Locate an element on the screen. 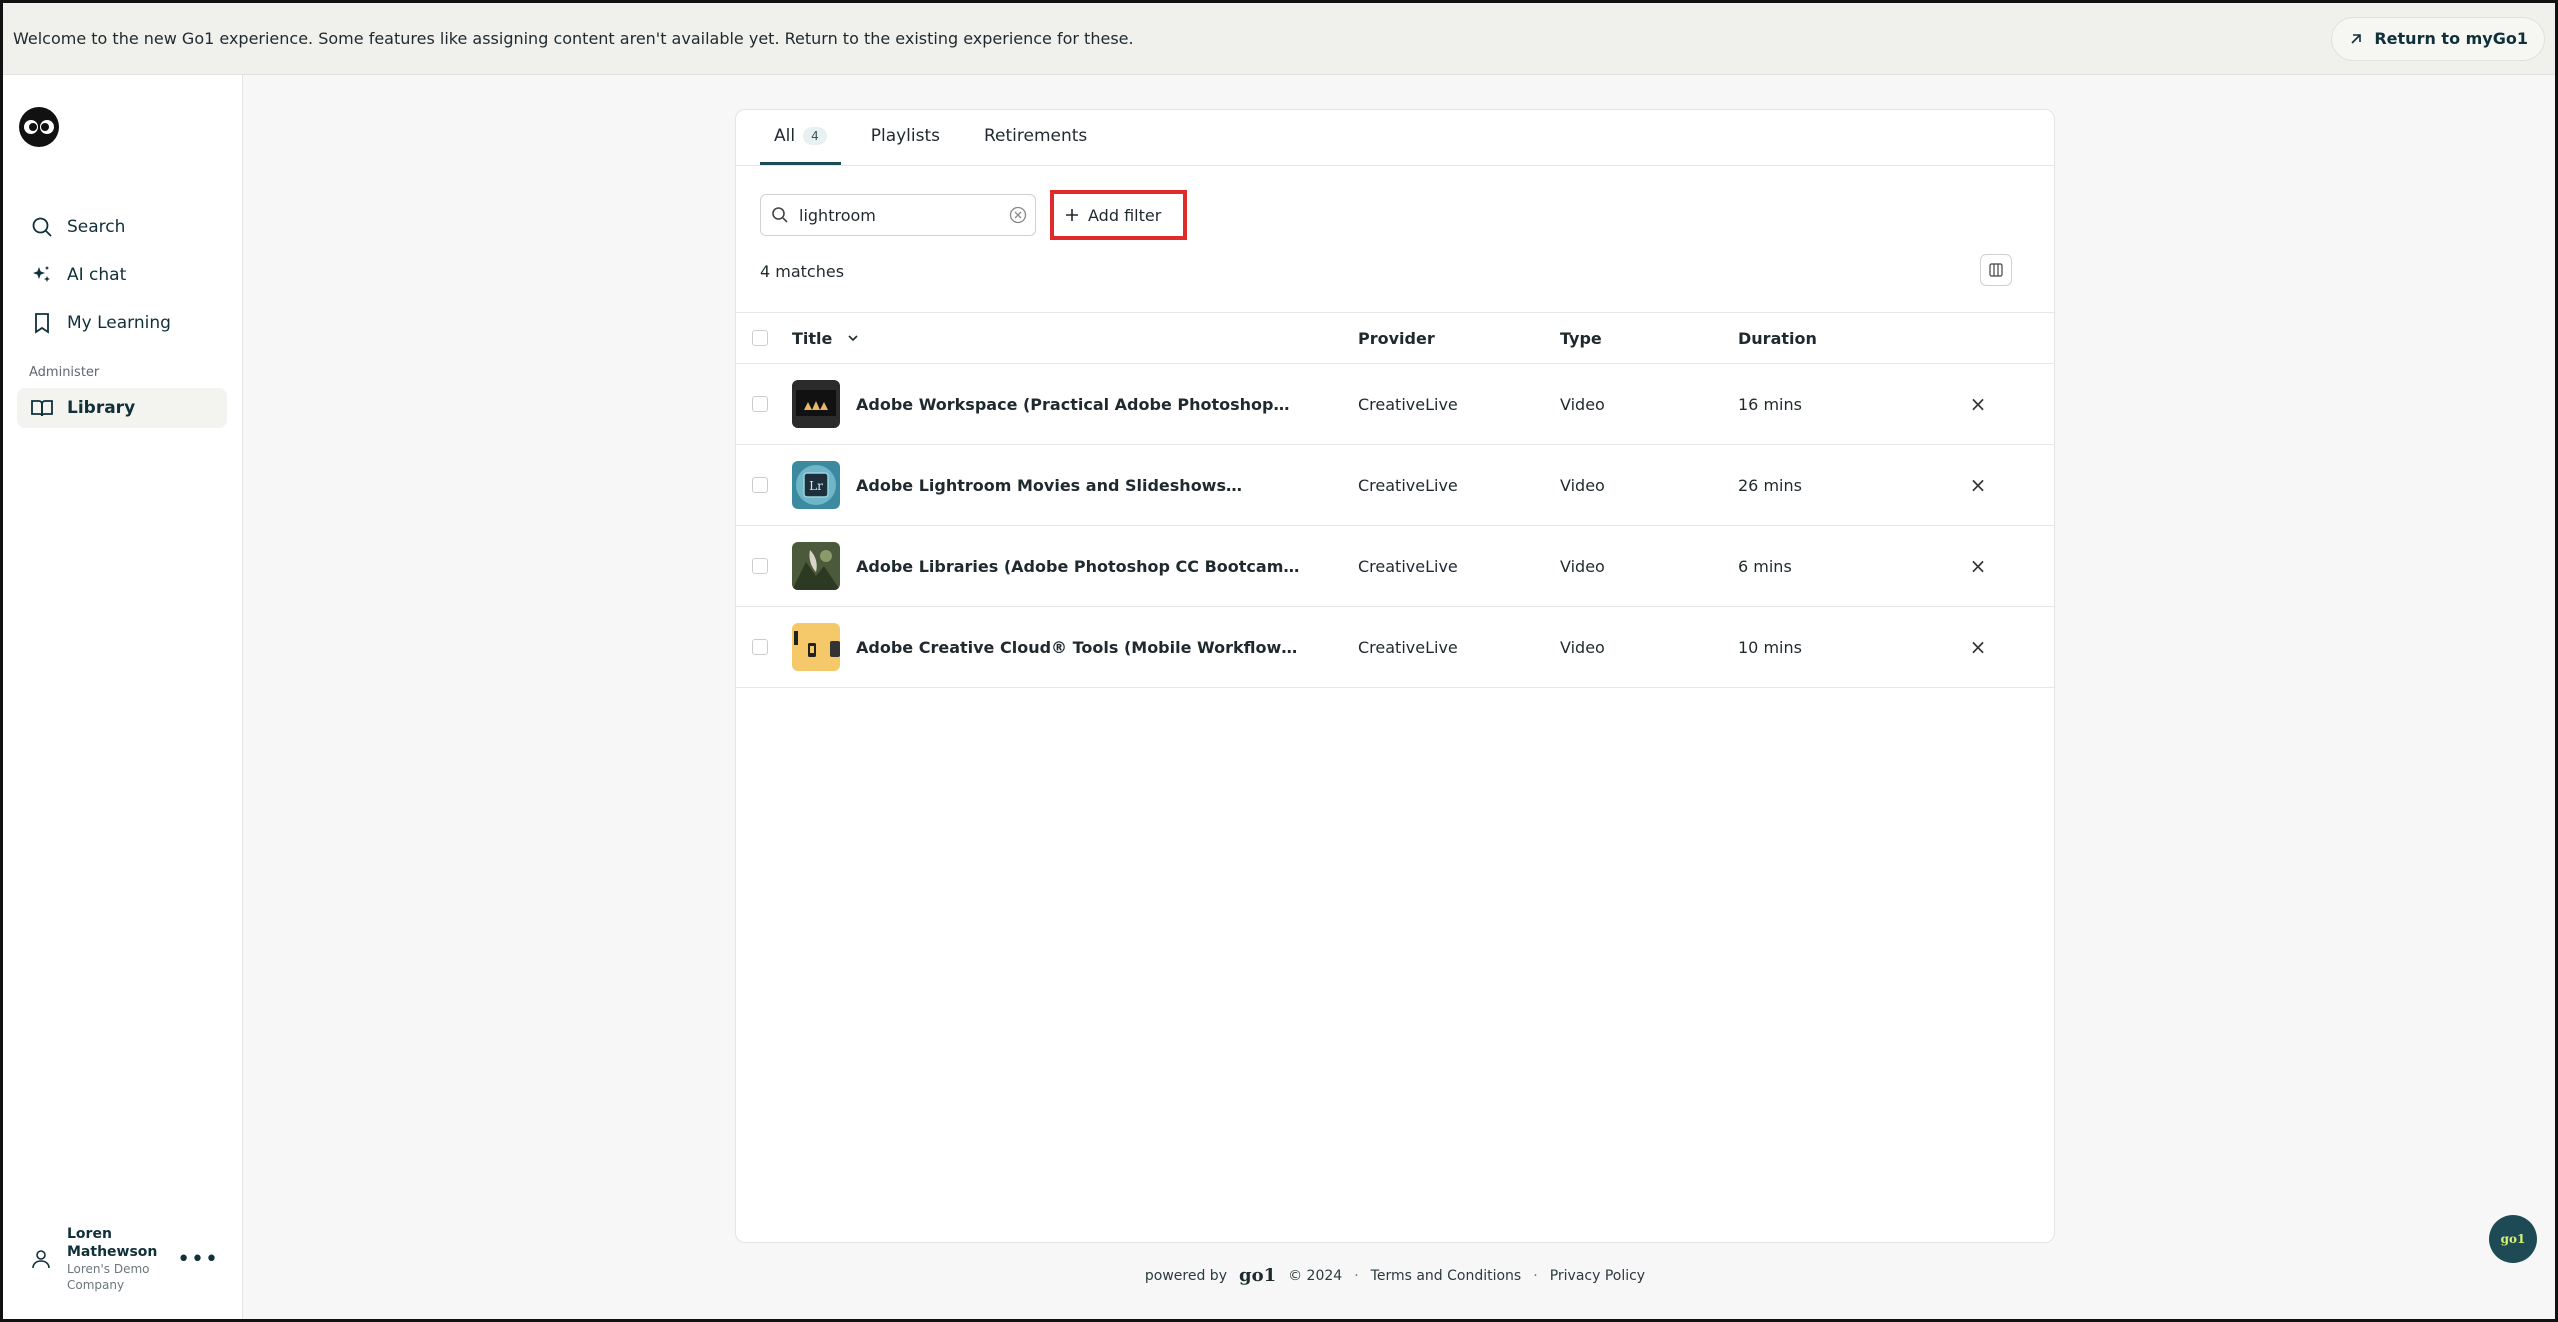 This screenshot has height=1322, width=2558. go1-assistant-button: go1 is located at coordinates (2513, 1239).